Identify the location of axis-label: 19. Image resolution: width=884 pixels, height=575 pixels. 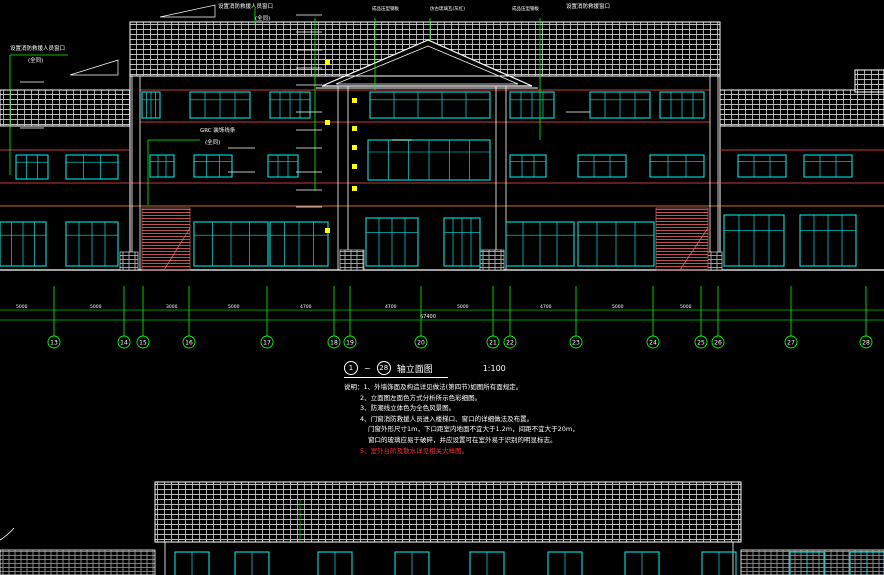
(350, 343).